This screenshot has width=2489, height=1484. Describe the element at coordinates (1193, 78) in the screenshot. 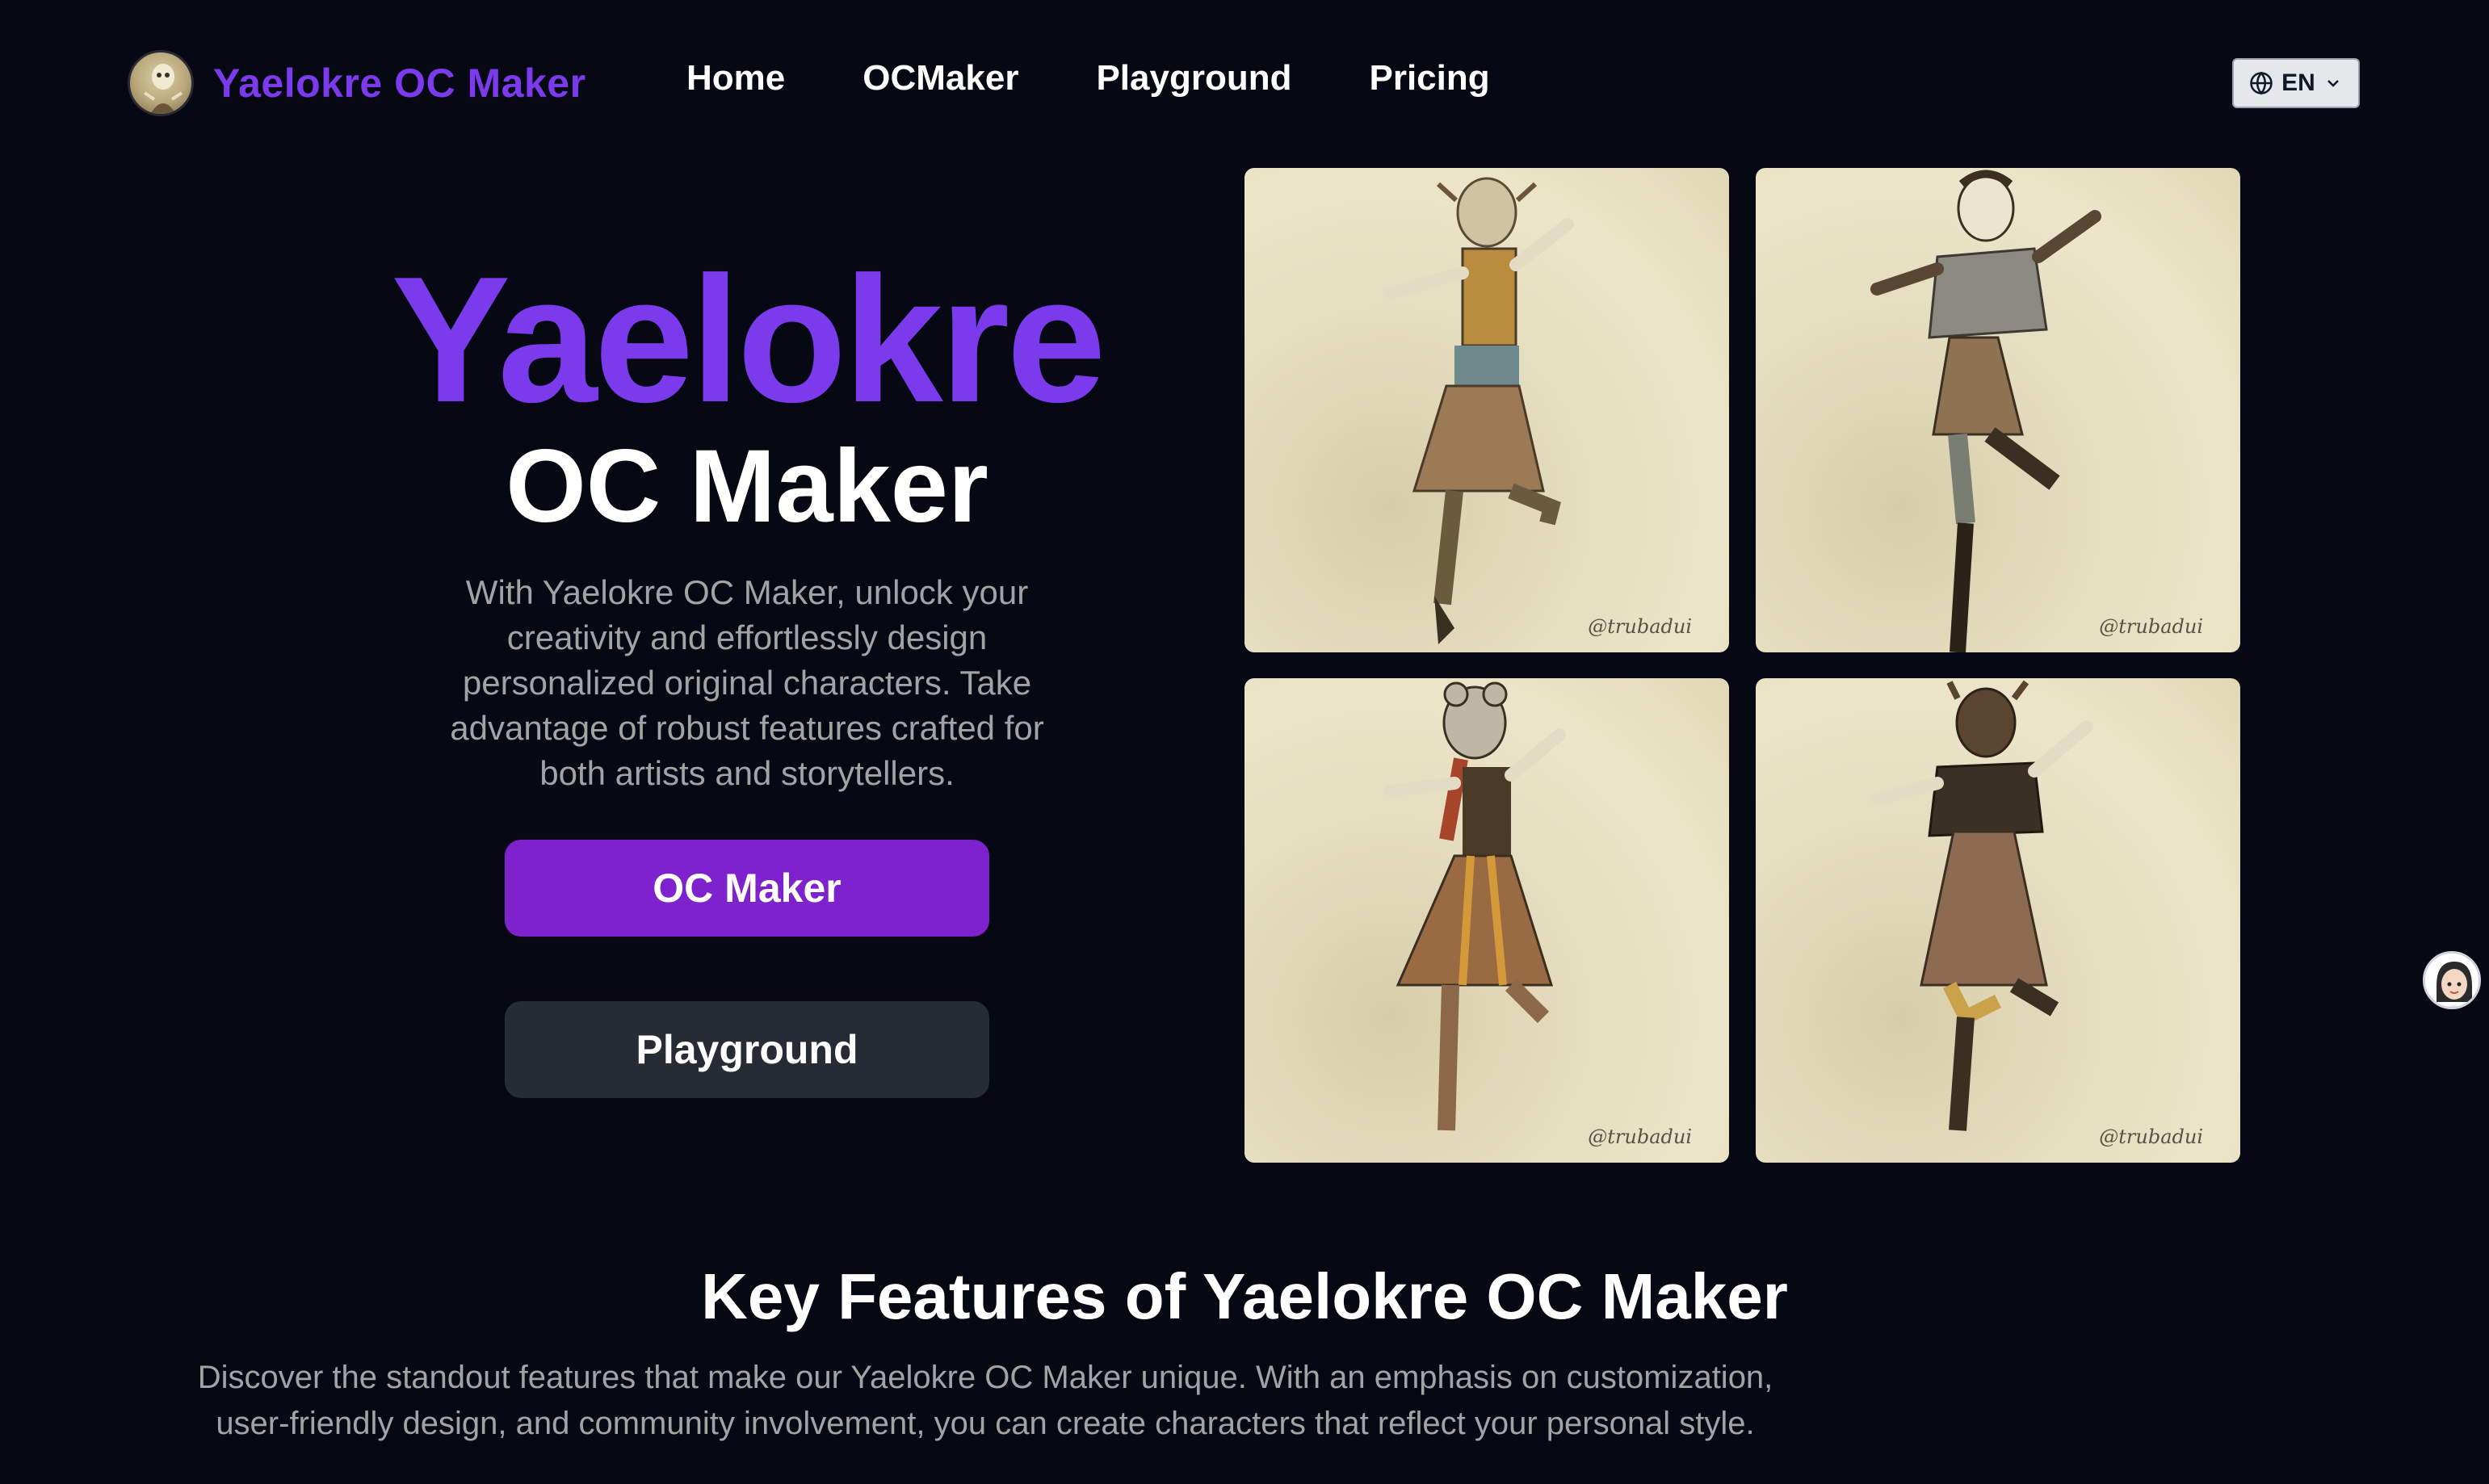

I see `nav-playground-link: Playground` at that location.